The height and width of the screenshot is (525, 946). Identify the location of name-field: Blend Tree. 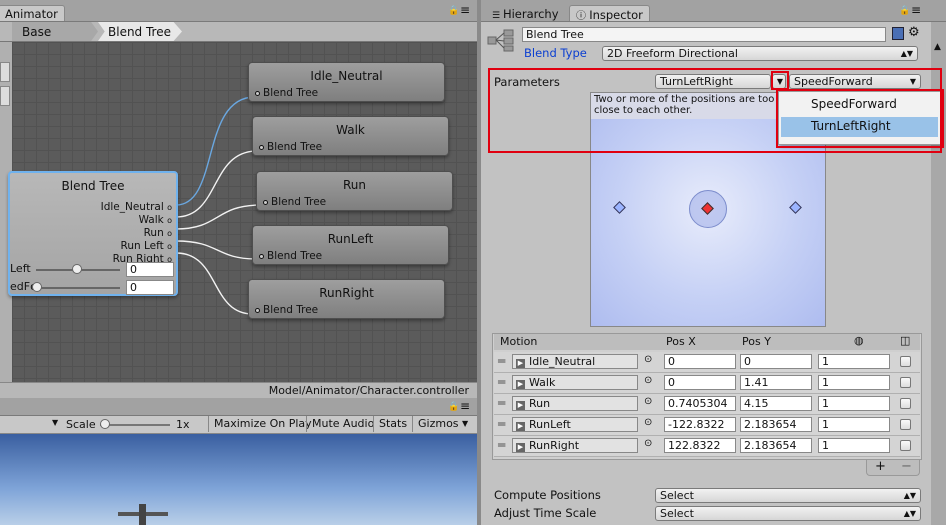
(704, 34).